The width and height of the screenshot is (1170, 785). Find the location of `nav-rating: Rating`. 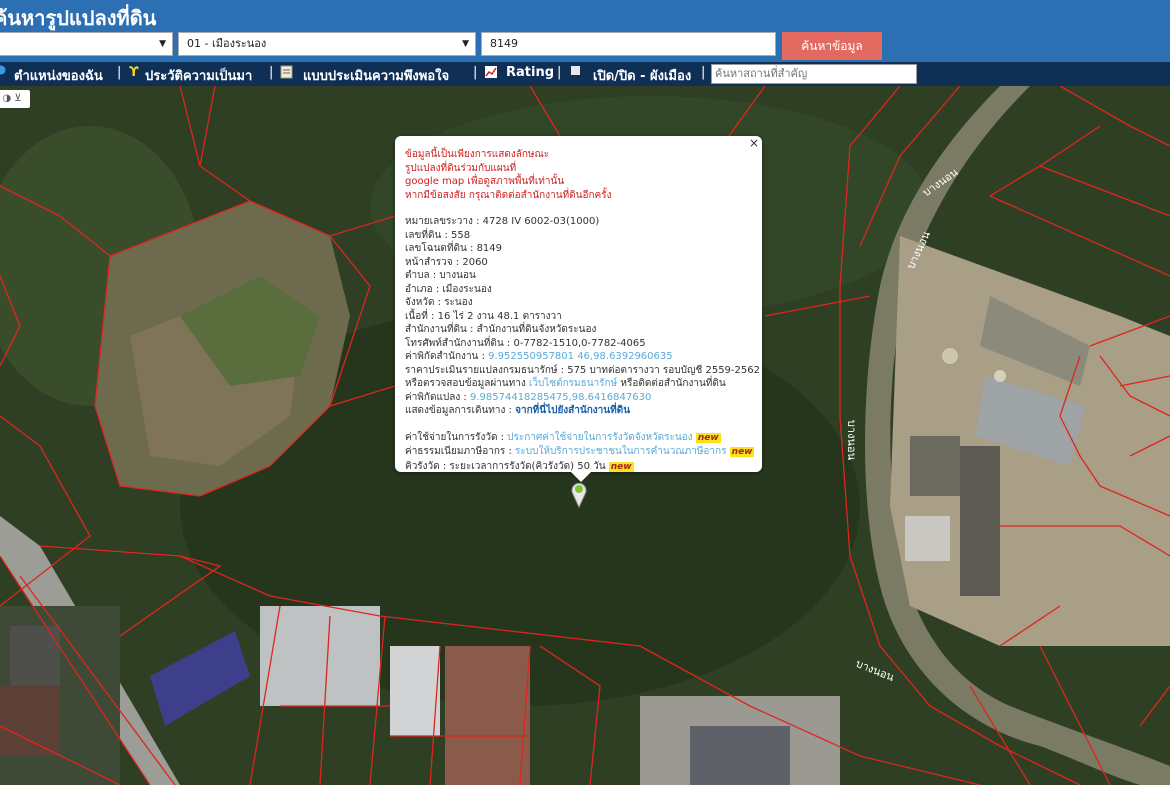

nav-rating: Rating is located at coordinates (530, 72).